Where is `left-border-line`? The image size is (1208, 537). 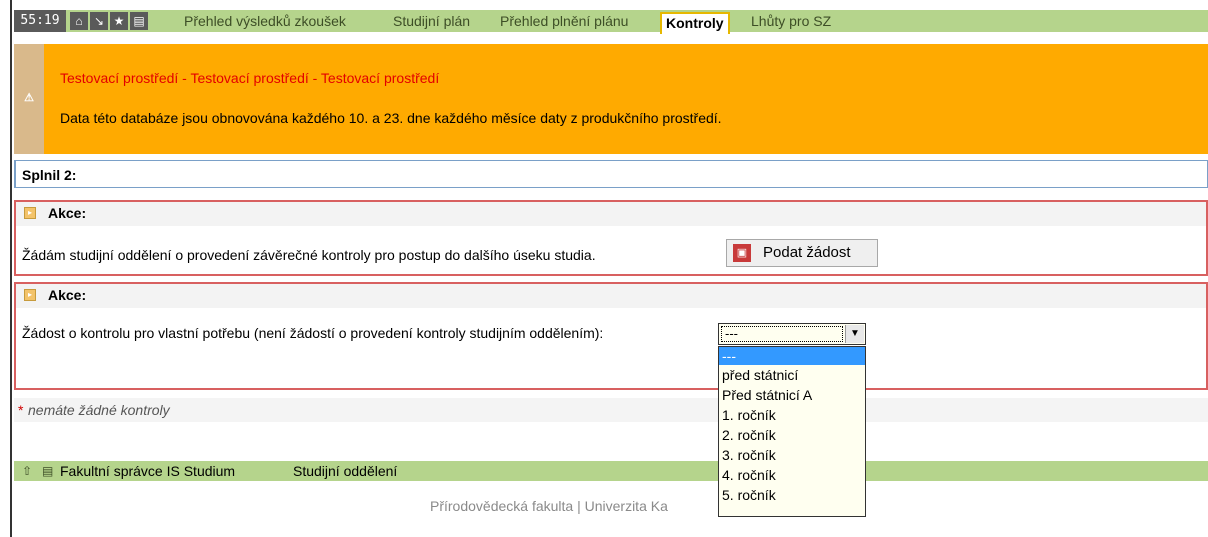
left-border-line is located at coordinates (11, 268).